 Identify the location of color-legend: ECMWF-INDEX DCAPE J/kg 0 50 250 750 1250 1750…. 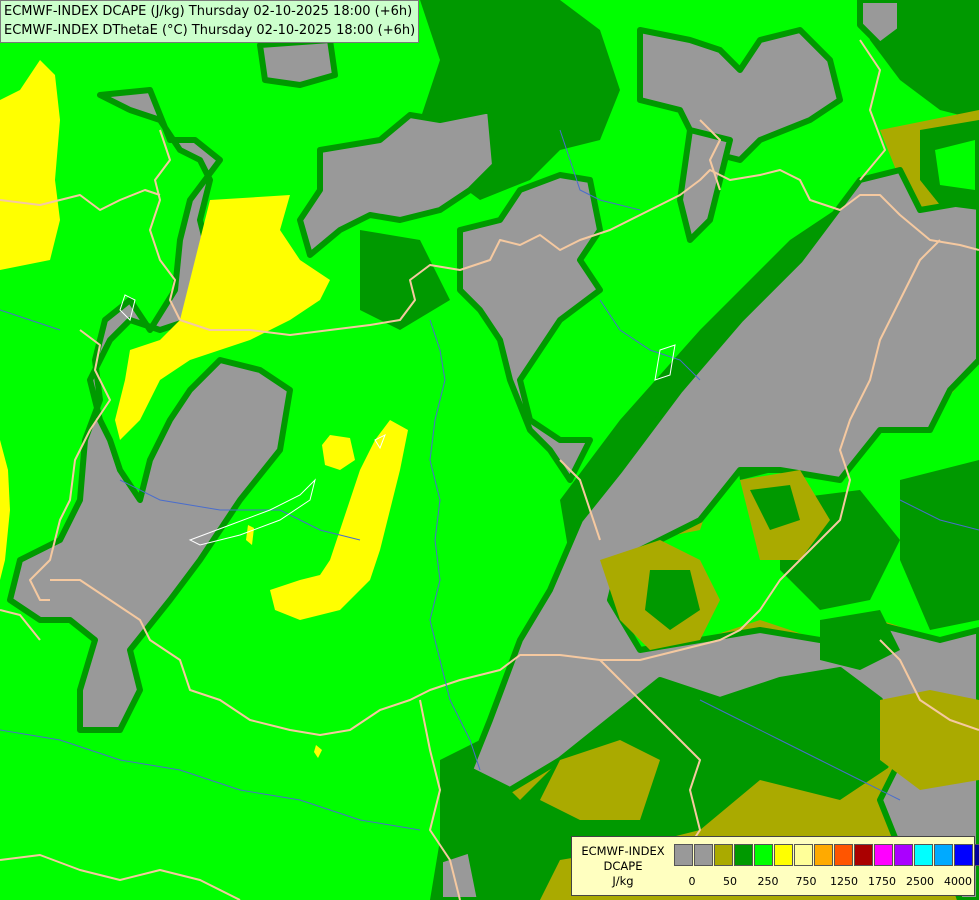
(775, 866).